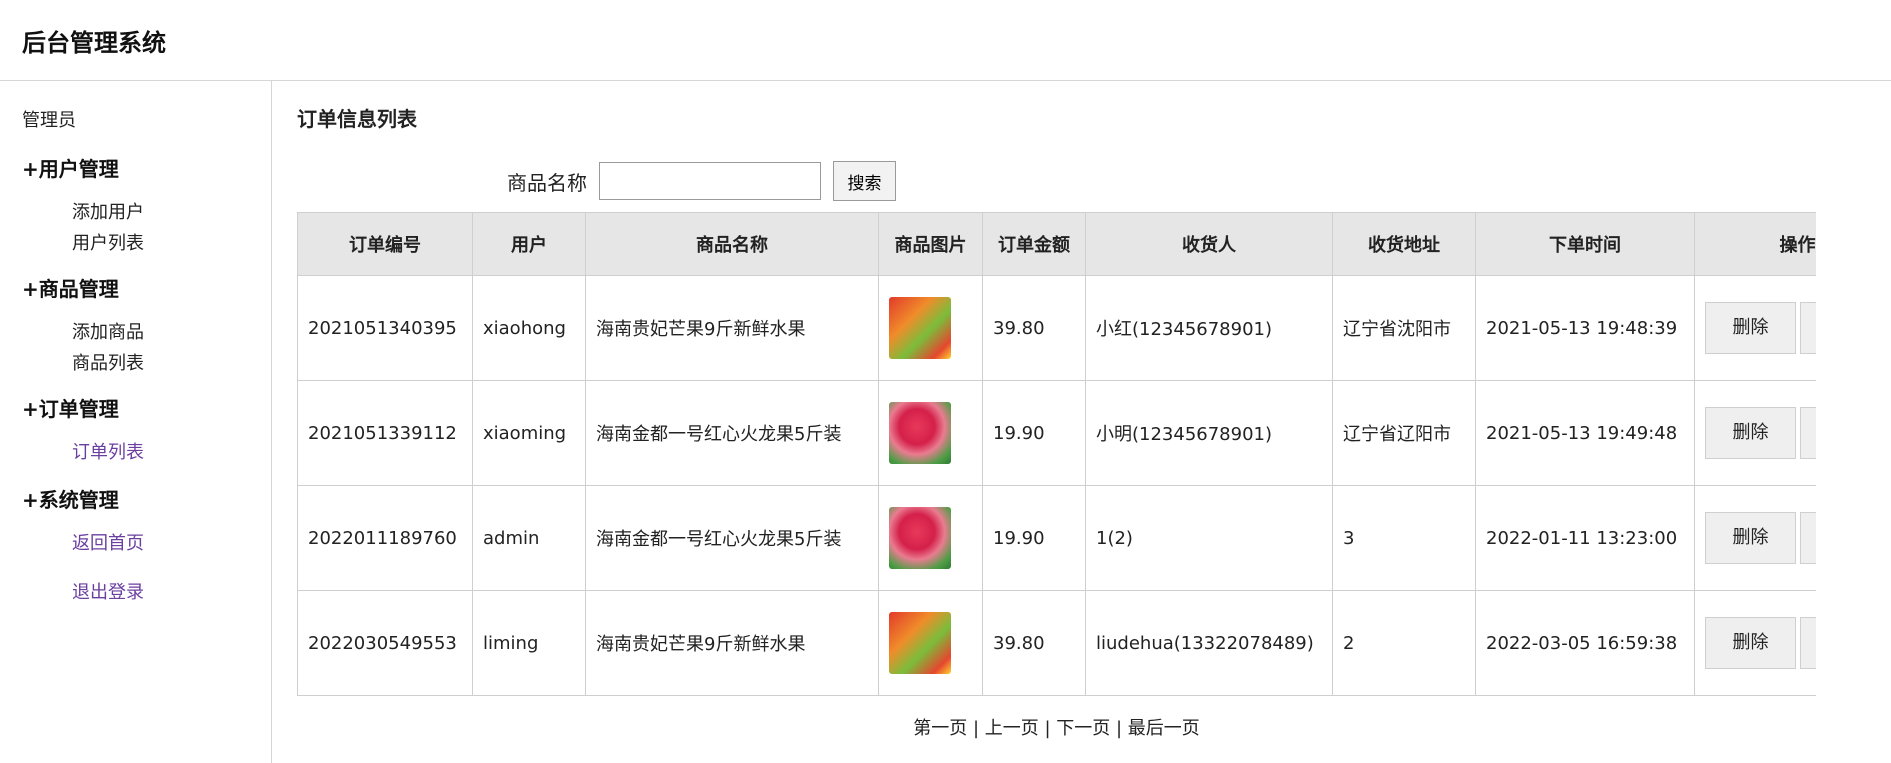 Image resolution: width=1891 pixels, height=763 pixels. What do you see at coordinates (1164, 728) in the screenshot?
I see `pager-last: 最后一页` at bounding box center [1164, 728].